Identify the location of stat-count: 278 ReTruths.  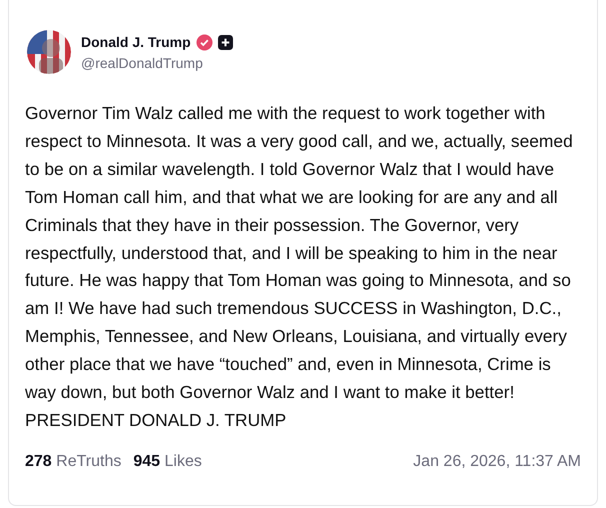
(73, 461).